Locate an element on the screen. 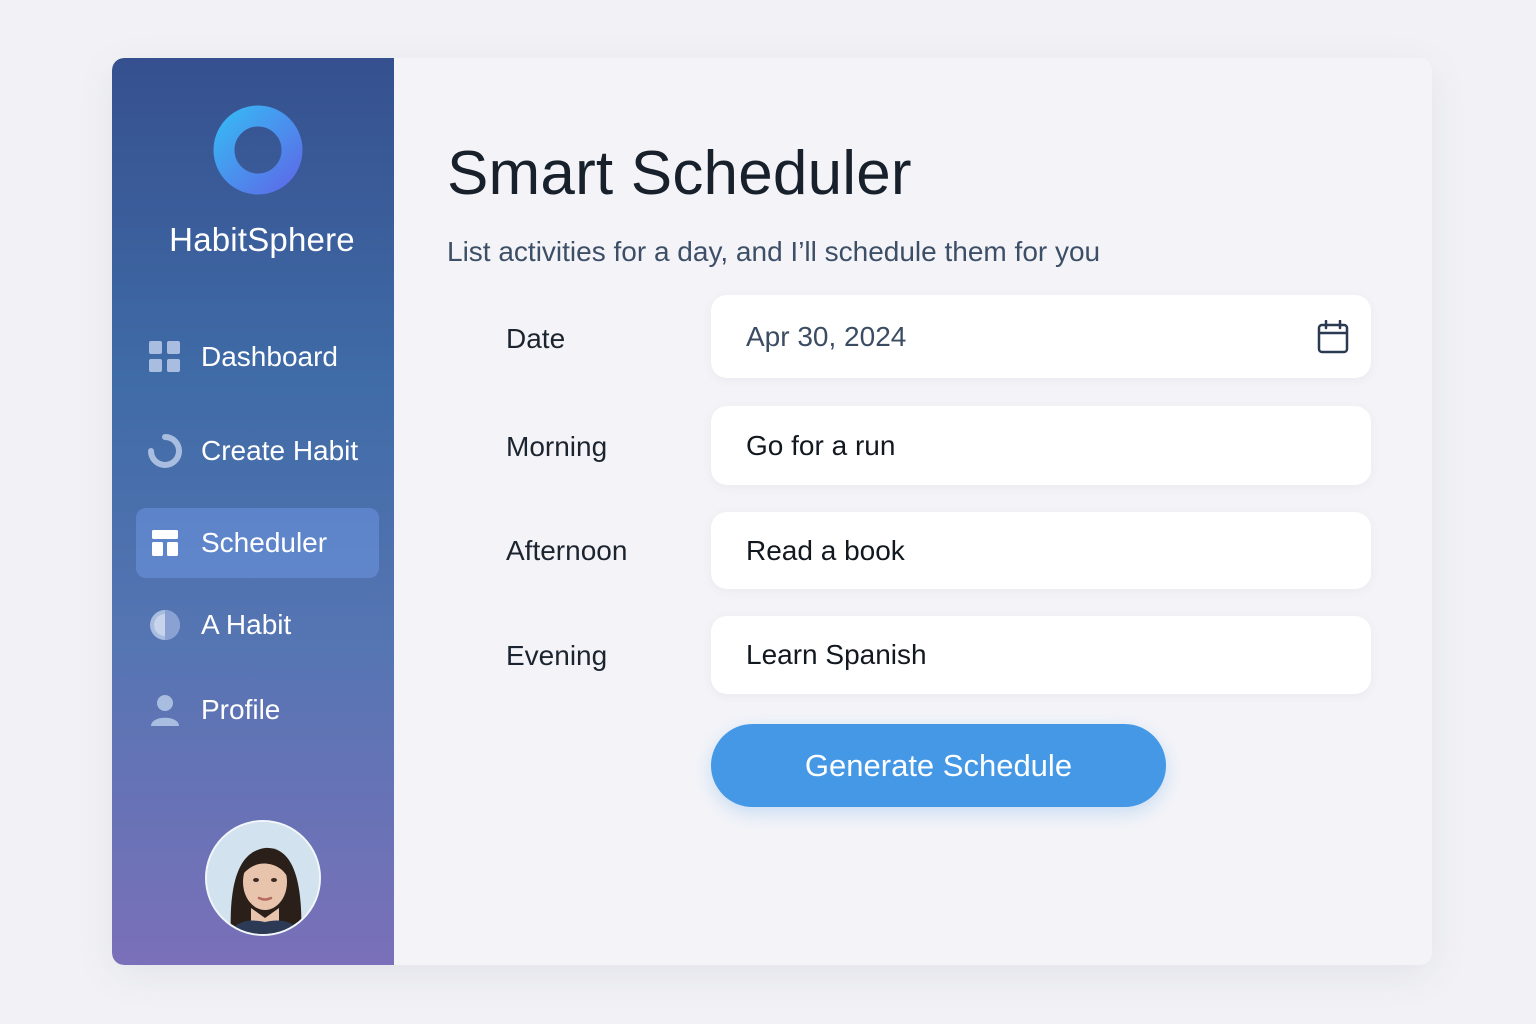 The image size is (1536, 1024). sidebar-item-a-habit: A Habit is located at coordinates (257, 625).